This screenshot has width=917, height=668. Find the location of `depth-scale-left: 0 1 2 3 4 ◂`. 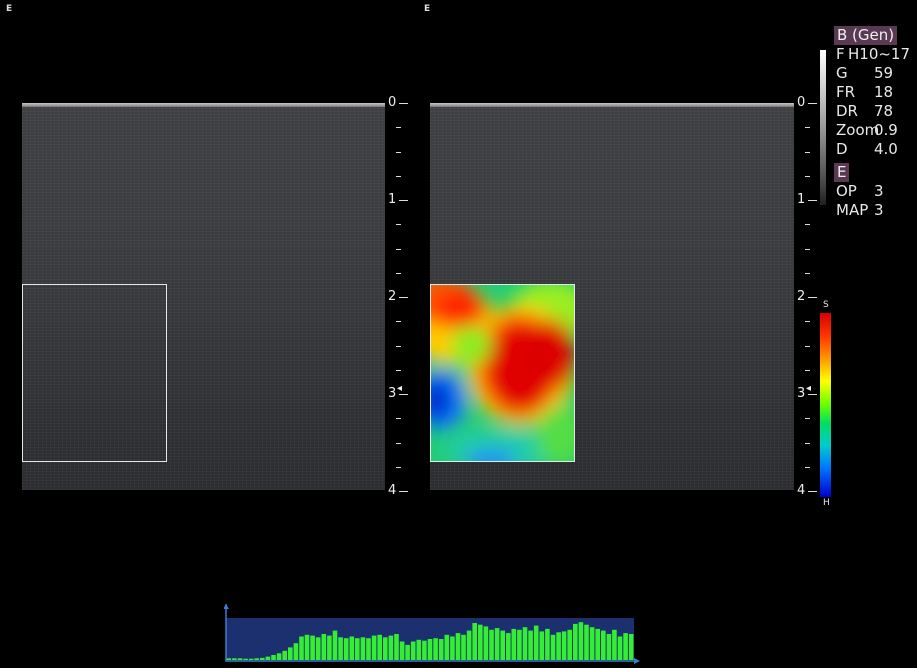

depth-scale-left: 0 1 2 3 4 ◂ is located at coordinates (401, 296).